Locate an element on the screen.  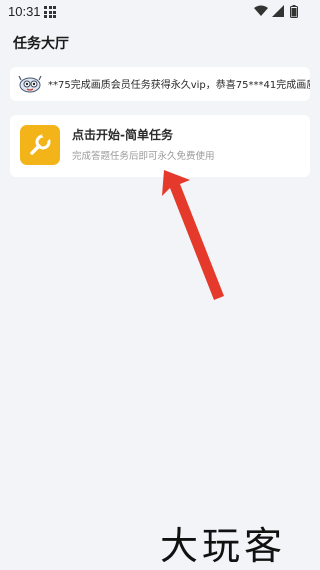
status-time: 10:31 is located at coordinates (24, 11).